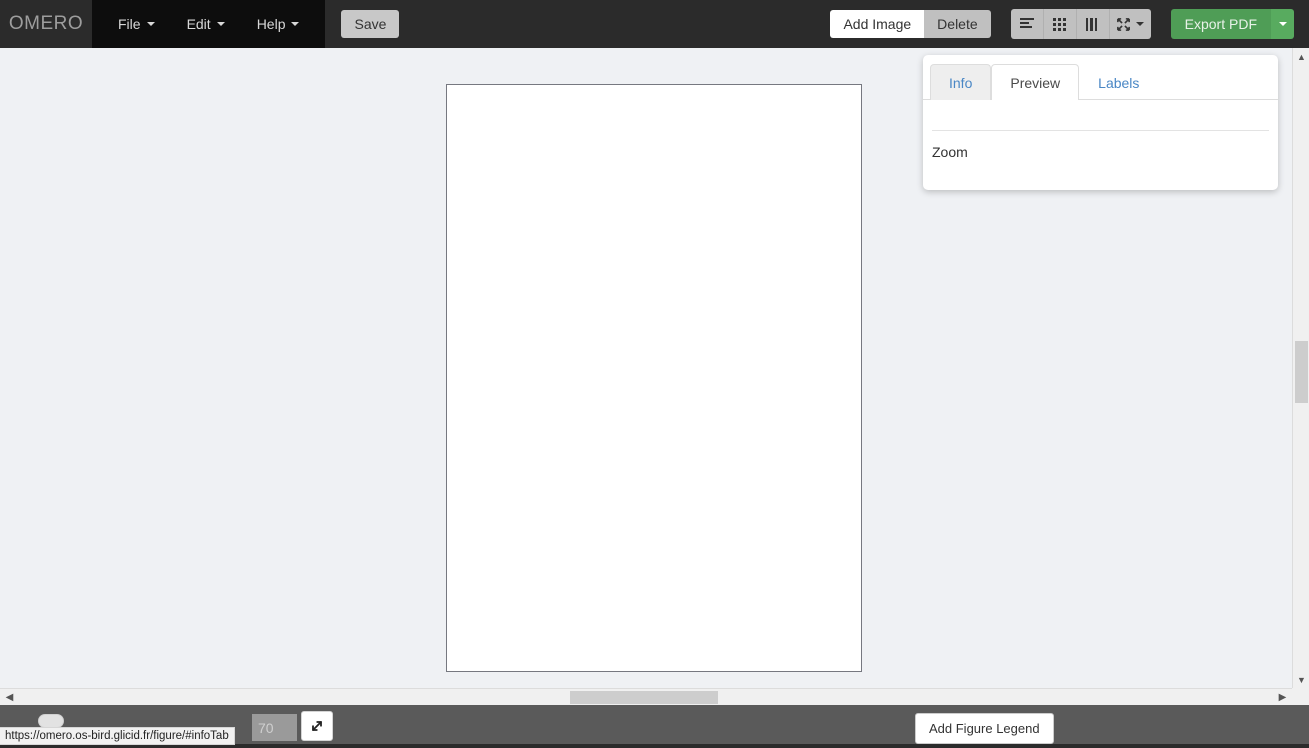  What do you see at coordinates (198, 24) in the screenshot?
I see `menu-edit-label: Edit` at bounding box center [198, 24].